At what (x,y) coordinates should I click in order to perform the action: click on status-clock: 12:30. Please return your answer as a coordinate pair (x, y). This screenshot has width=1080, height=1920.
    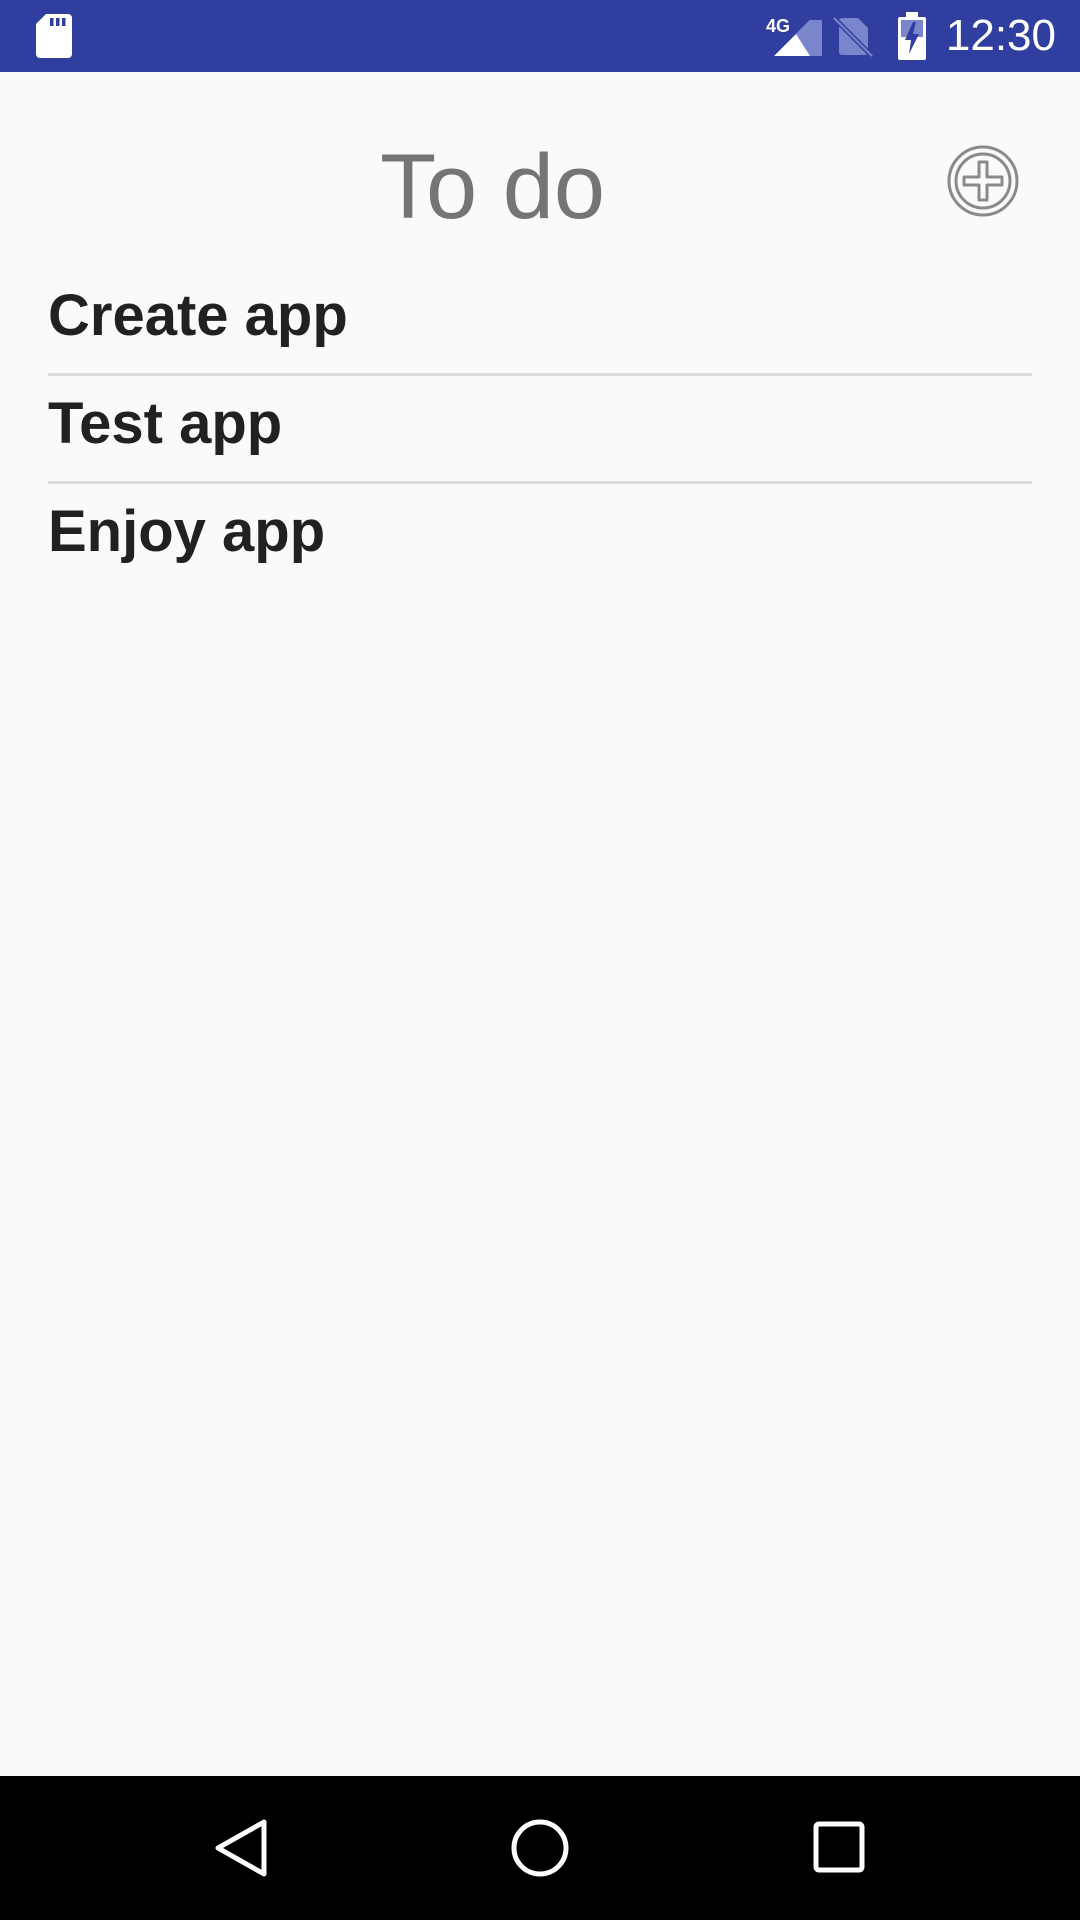
    Looking at the image, I should click on (1000, 35).